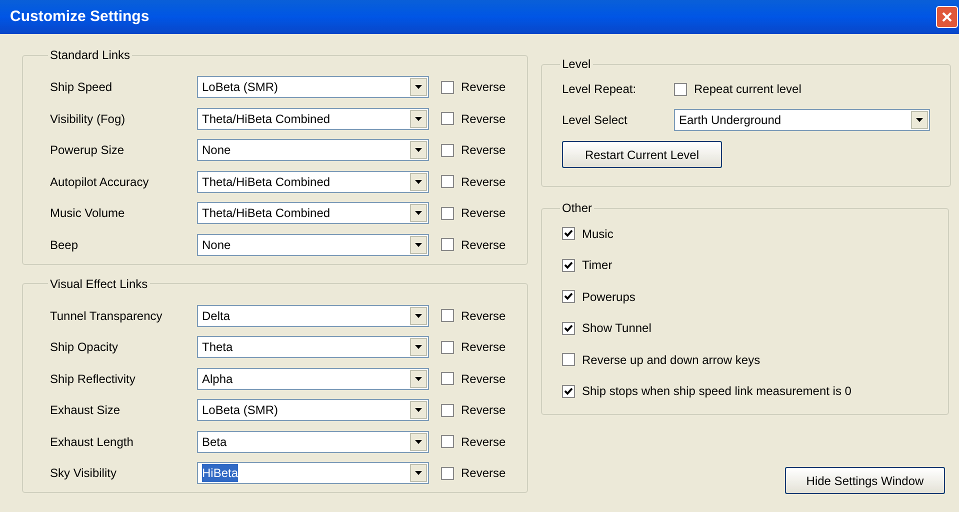  Describe the element at coordinates (595, 120) in the screenshot. I see `field-label: Level Select` at that location.